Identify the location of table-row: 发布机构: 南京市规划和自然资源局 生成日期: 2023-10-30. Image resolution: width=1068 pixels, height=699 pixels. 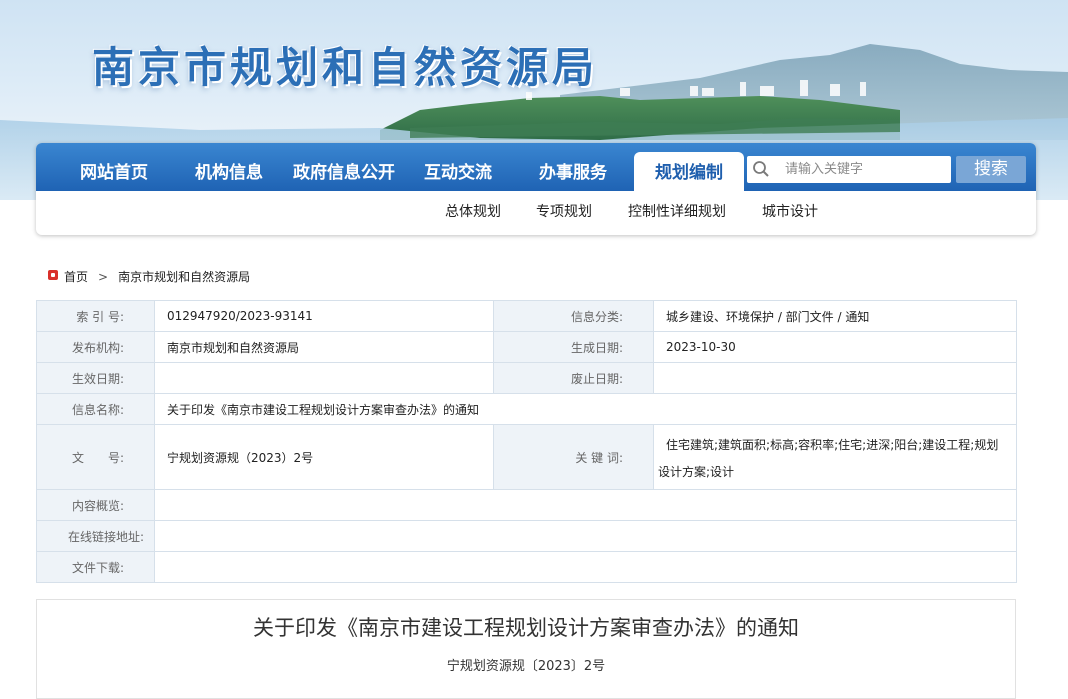
(526, 347).